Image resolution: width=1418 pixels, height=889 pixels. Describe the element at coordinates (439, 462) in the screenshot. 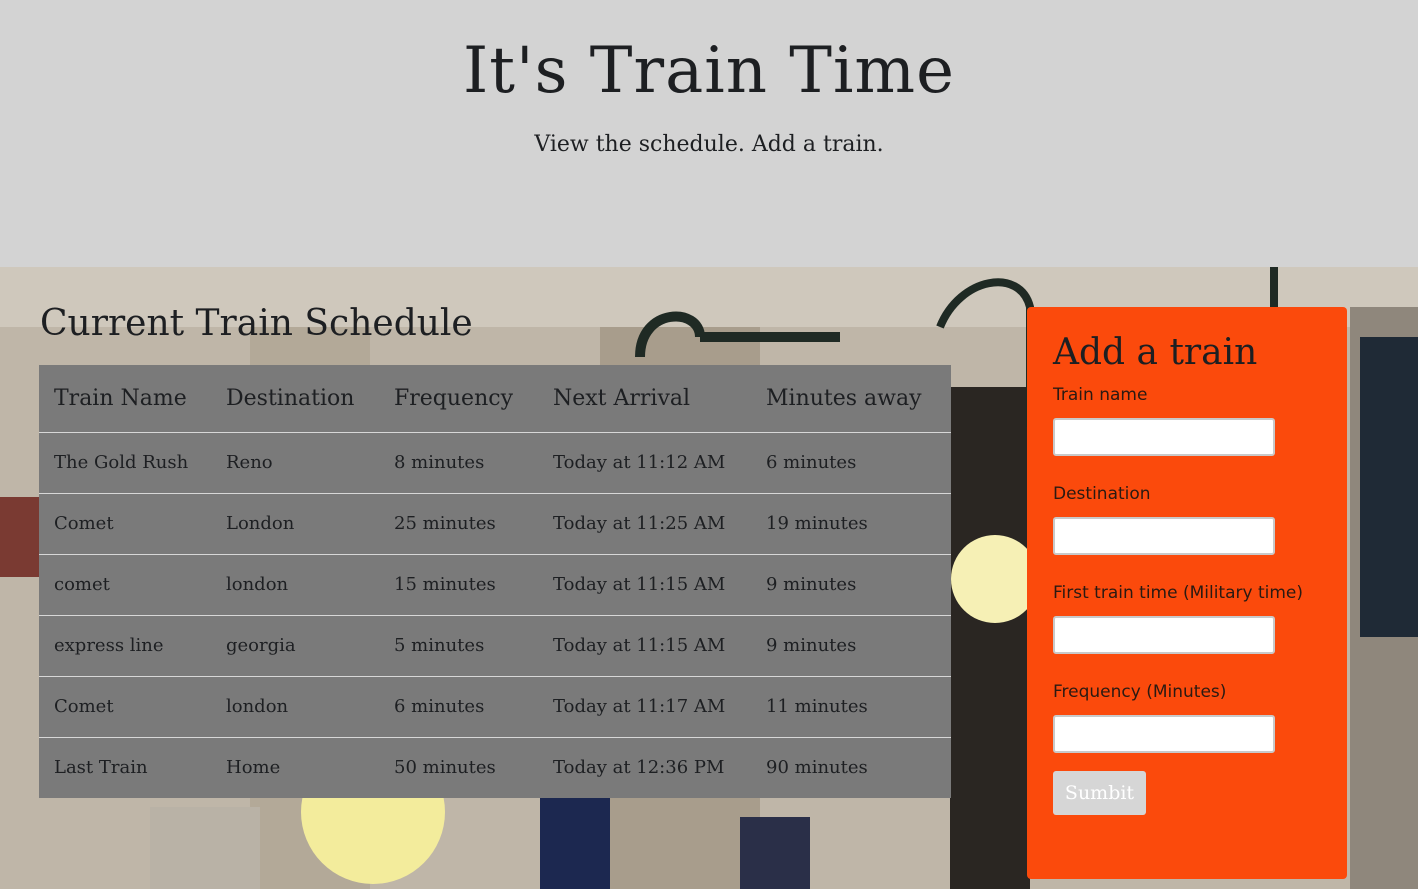

I see `cell-frequency: 8 minutes` at that location.